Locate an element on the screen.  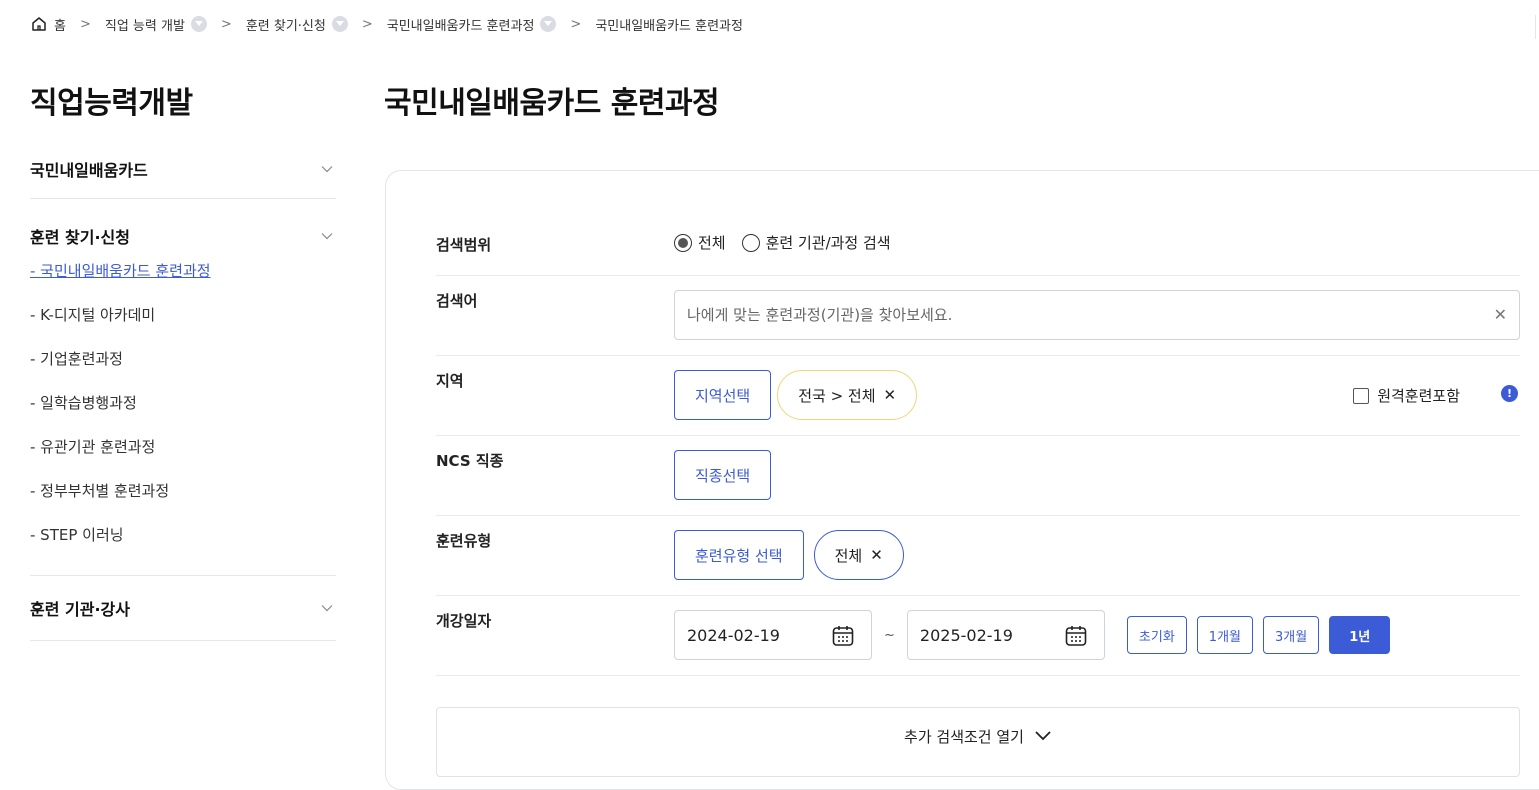
training-type-chip: 전체 ✕ is located at coordinates (858, 555).